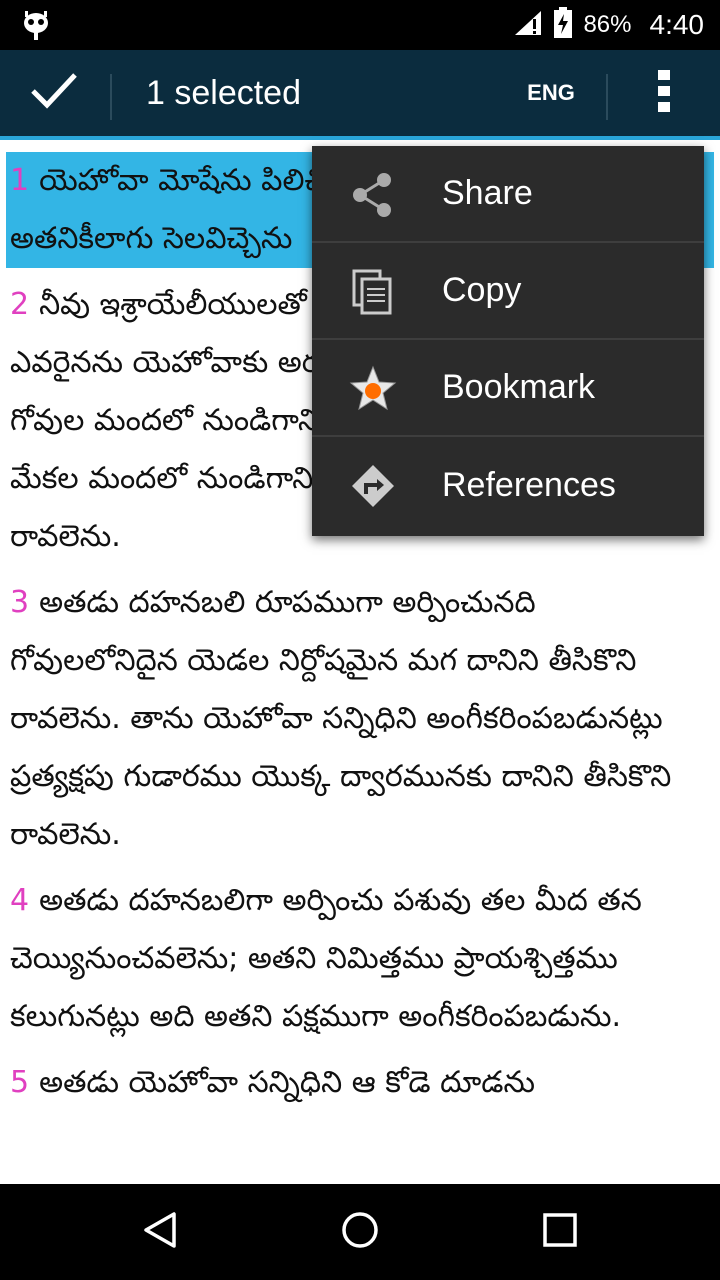 The image size is (720, 1280). I want to click on back-button, so click(160, 1232).